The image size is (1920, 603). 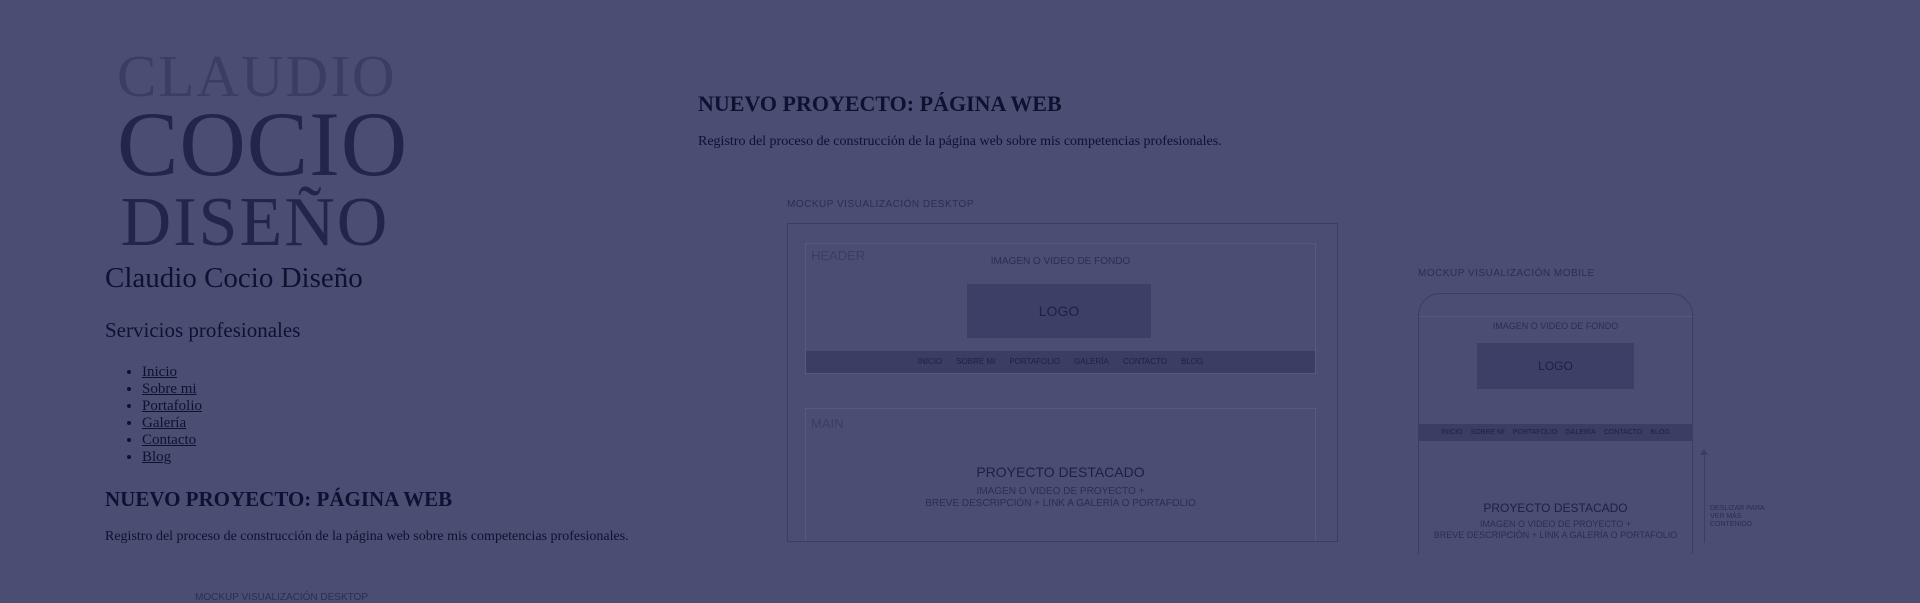 I want to click on mockup-bg-text: IMAGEN O VIDEO DE FONDO, so click(x=1060, y=261).